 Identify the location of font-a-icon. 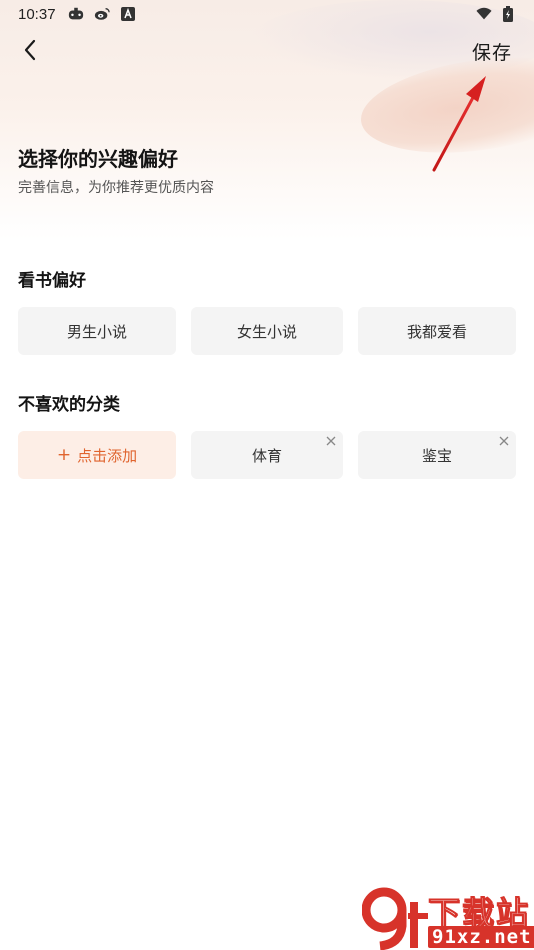
(128, 14).